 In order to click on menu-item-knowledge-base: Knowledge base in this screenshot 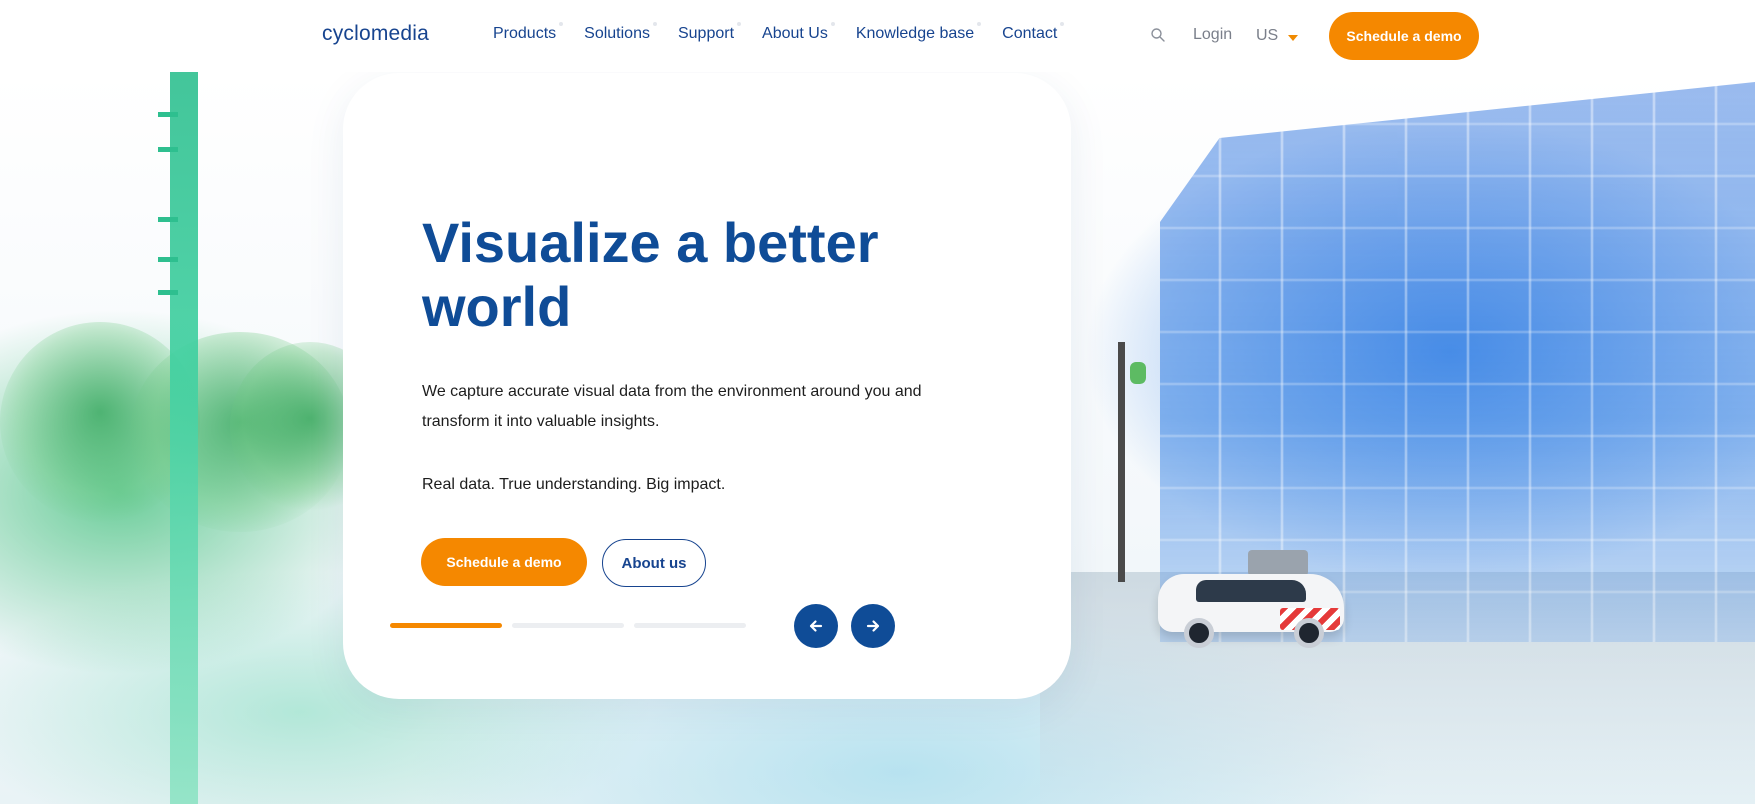, I will do `click(919, 32)`.